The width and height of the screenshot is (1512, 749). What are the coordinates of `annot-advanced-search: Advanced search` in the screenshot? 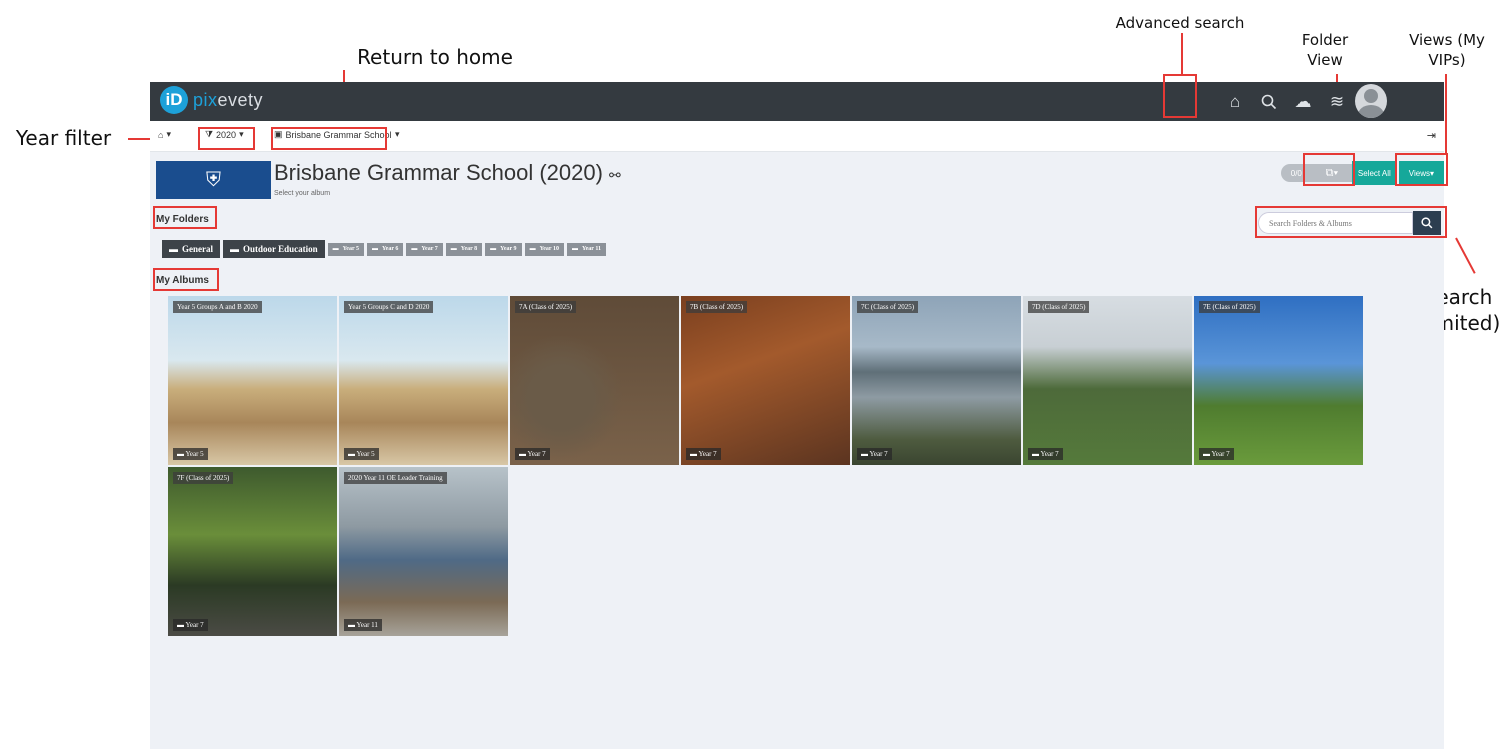 It's located at (1180, 23).